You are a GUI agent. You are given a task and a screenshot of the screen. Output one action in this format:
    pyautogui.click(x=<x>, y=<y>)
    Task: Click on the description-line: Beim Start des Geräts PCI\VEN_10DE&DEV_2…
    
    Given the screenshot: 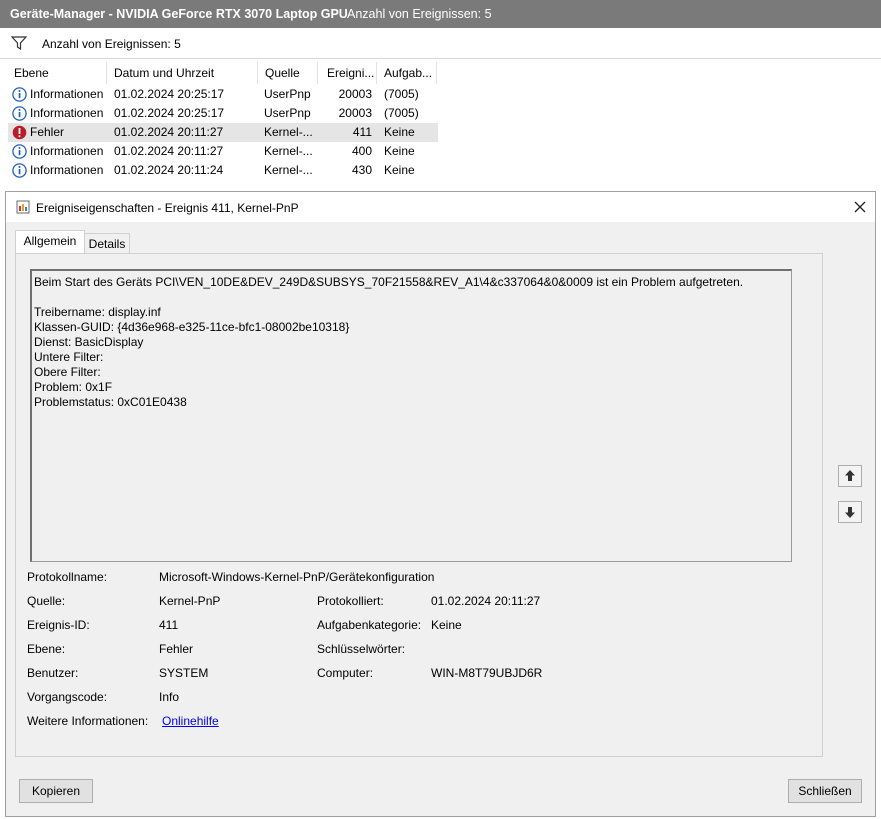 What is the action you would take?
    pyautogui.click(x=389, y=282)
    